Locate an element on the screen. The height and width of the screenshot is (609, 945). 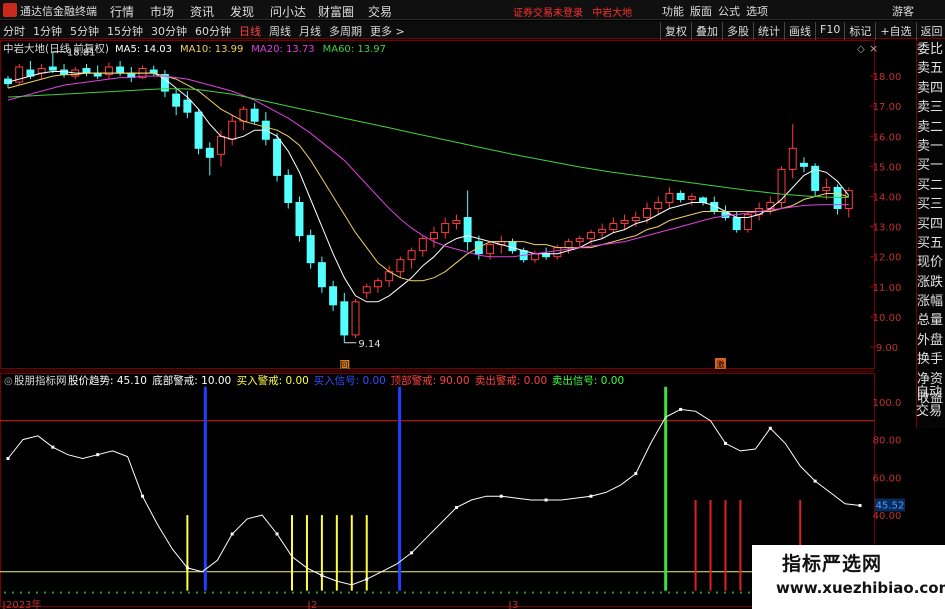
add-favorite-button: +自选 is located at coordinates (895, 31).